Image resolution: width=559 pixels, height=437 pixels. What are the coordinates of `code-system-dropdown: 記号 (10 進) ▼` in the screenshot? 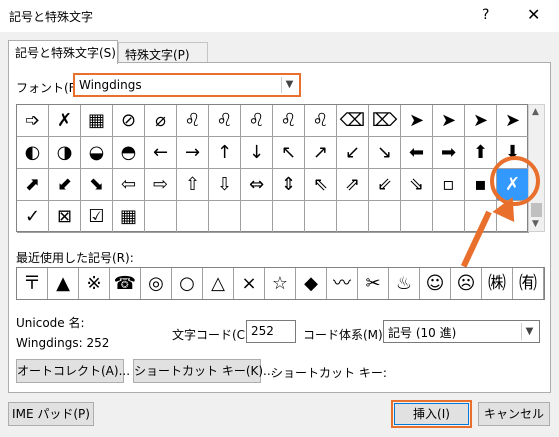 It's located at (461, 331).